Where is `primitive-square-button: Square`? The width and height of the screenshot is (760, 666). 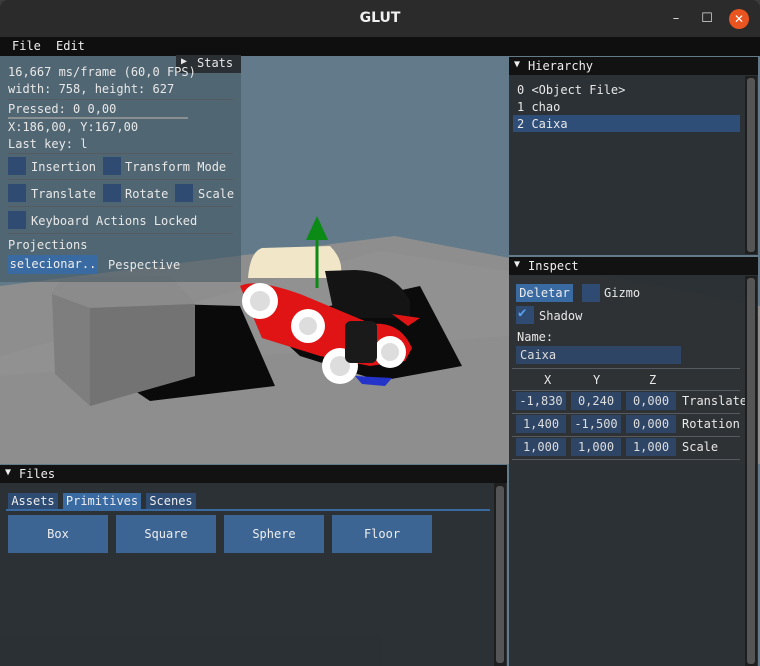
primitive-square-button: Square is located at coordinates (166, 534).